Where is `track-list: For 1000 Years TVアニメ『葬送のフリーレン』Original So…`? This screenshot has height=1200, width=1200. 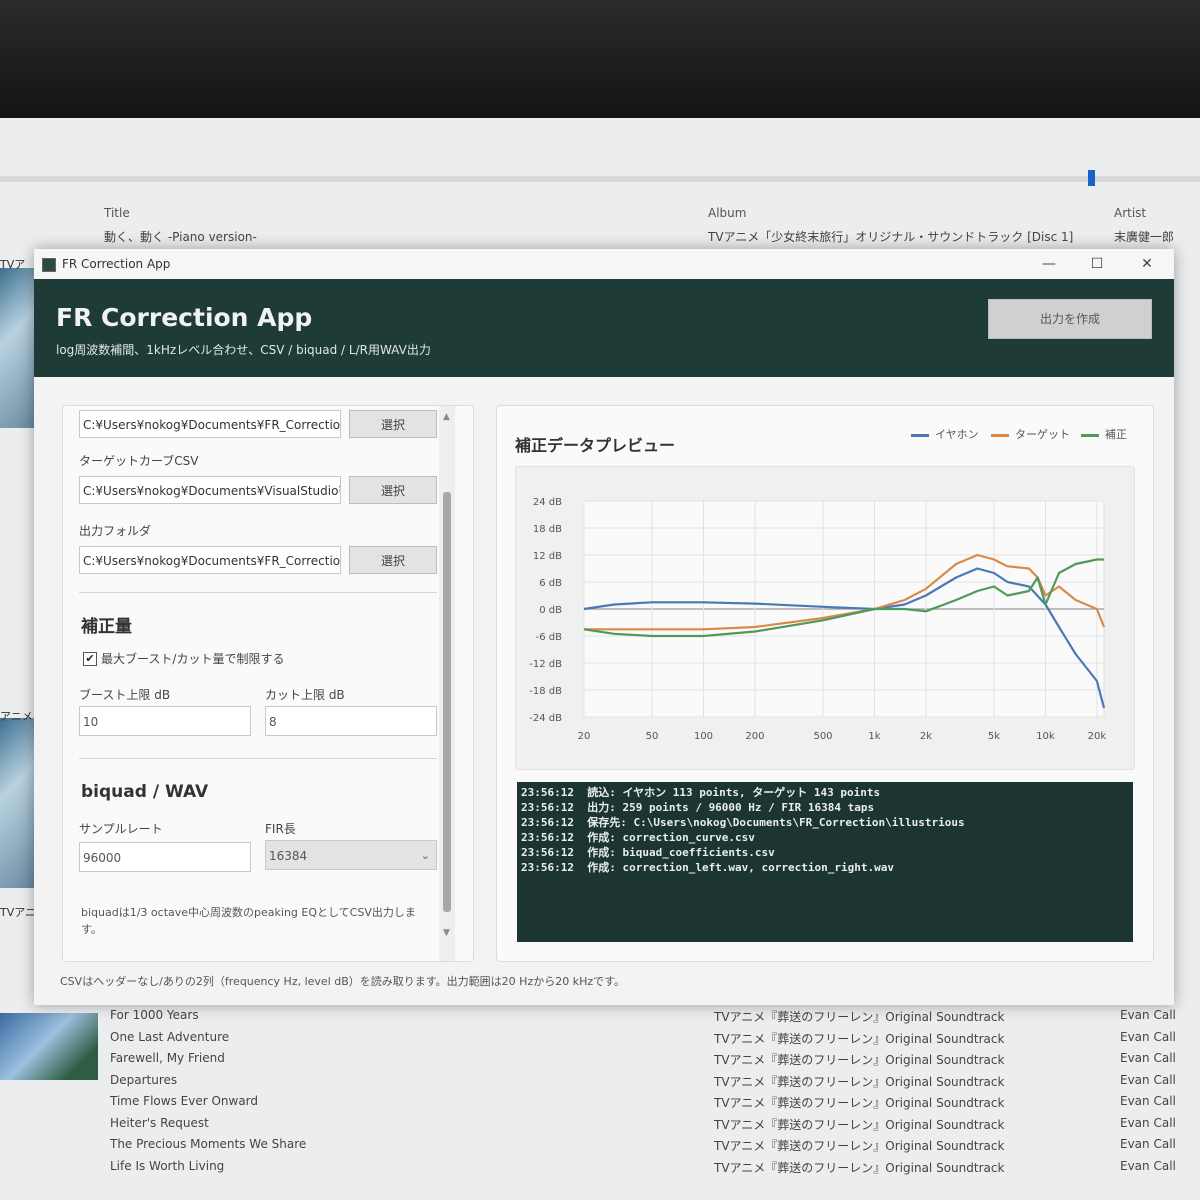 track-list: For 1000 Years TVアニメ『葬送のフリーレン』Original So… is located at coordinates (655, 1094).